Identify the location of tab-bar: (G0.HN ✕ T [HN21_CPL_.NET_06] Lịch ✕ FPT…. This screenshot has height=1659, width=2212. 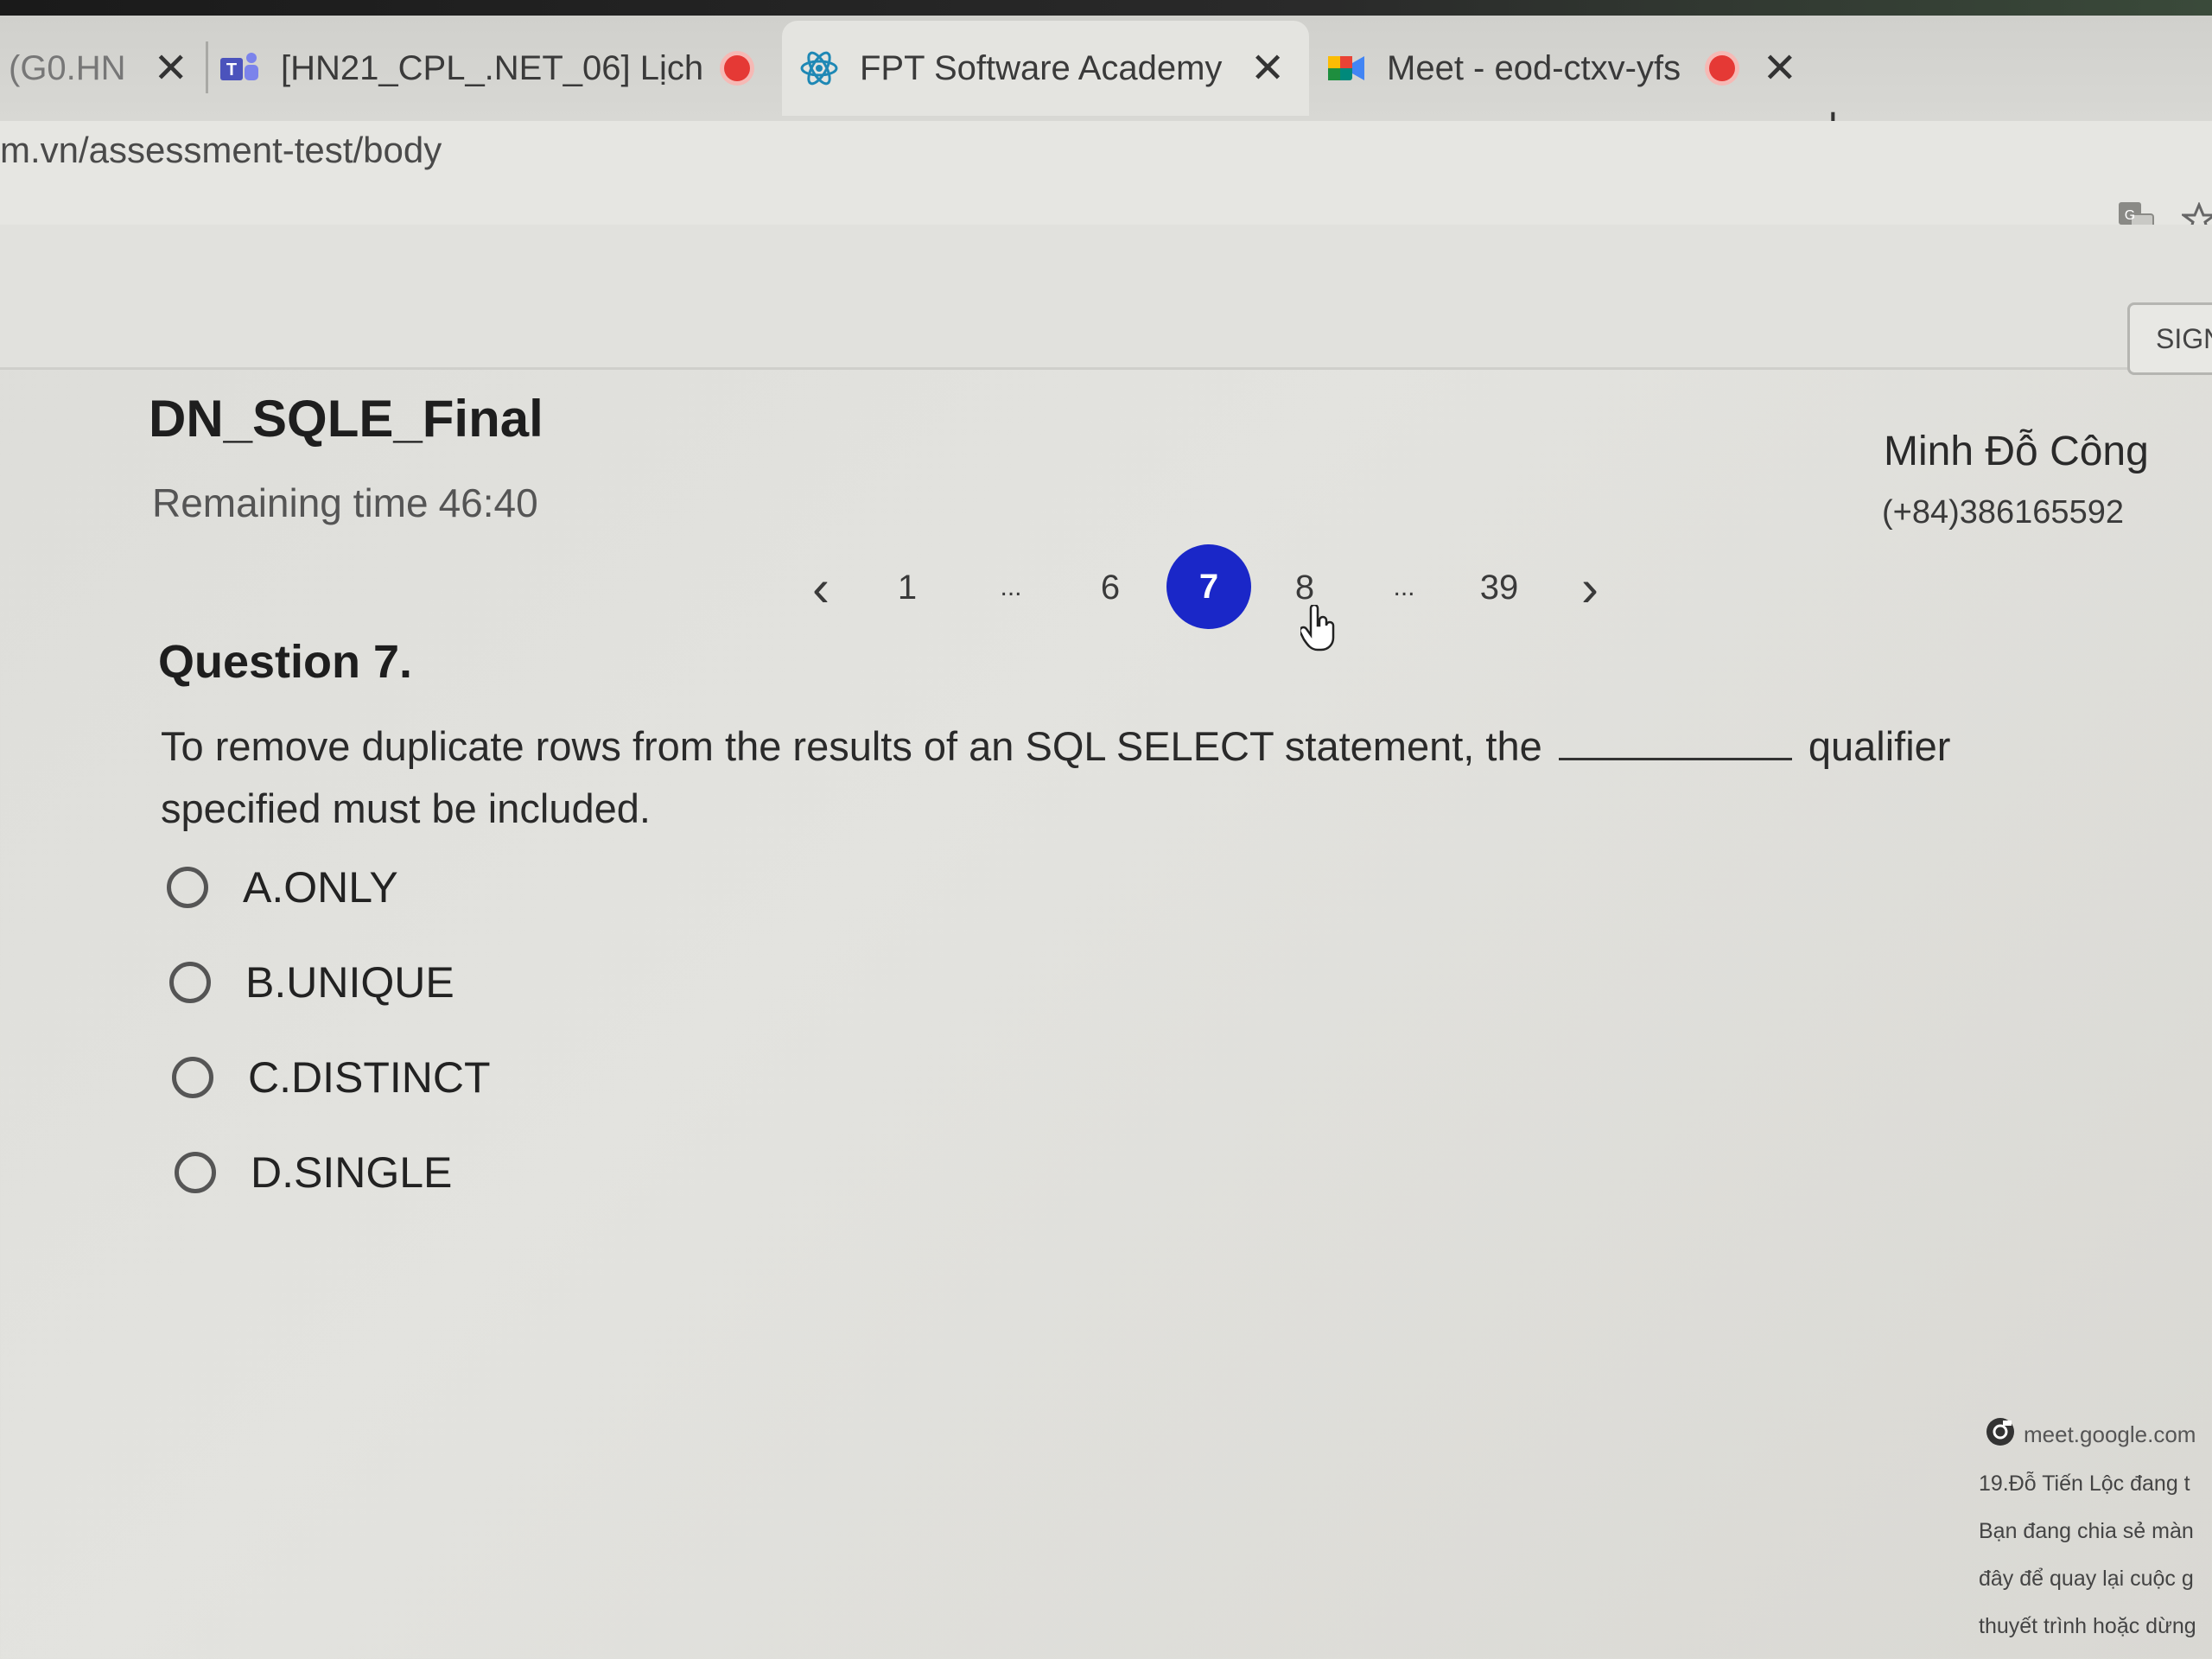
(1106, 75).